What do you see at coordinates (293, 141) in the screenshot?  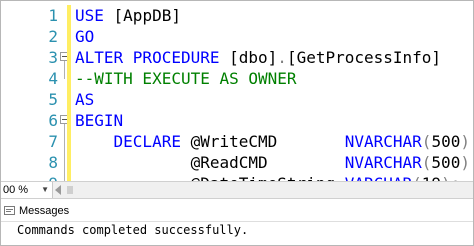 I see `code-text: DECLARE @WriteCMD NVARCHAR(500),` at bounding box center [293, 141].